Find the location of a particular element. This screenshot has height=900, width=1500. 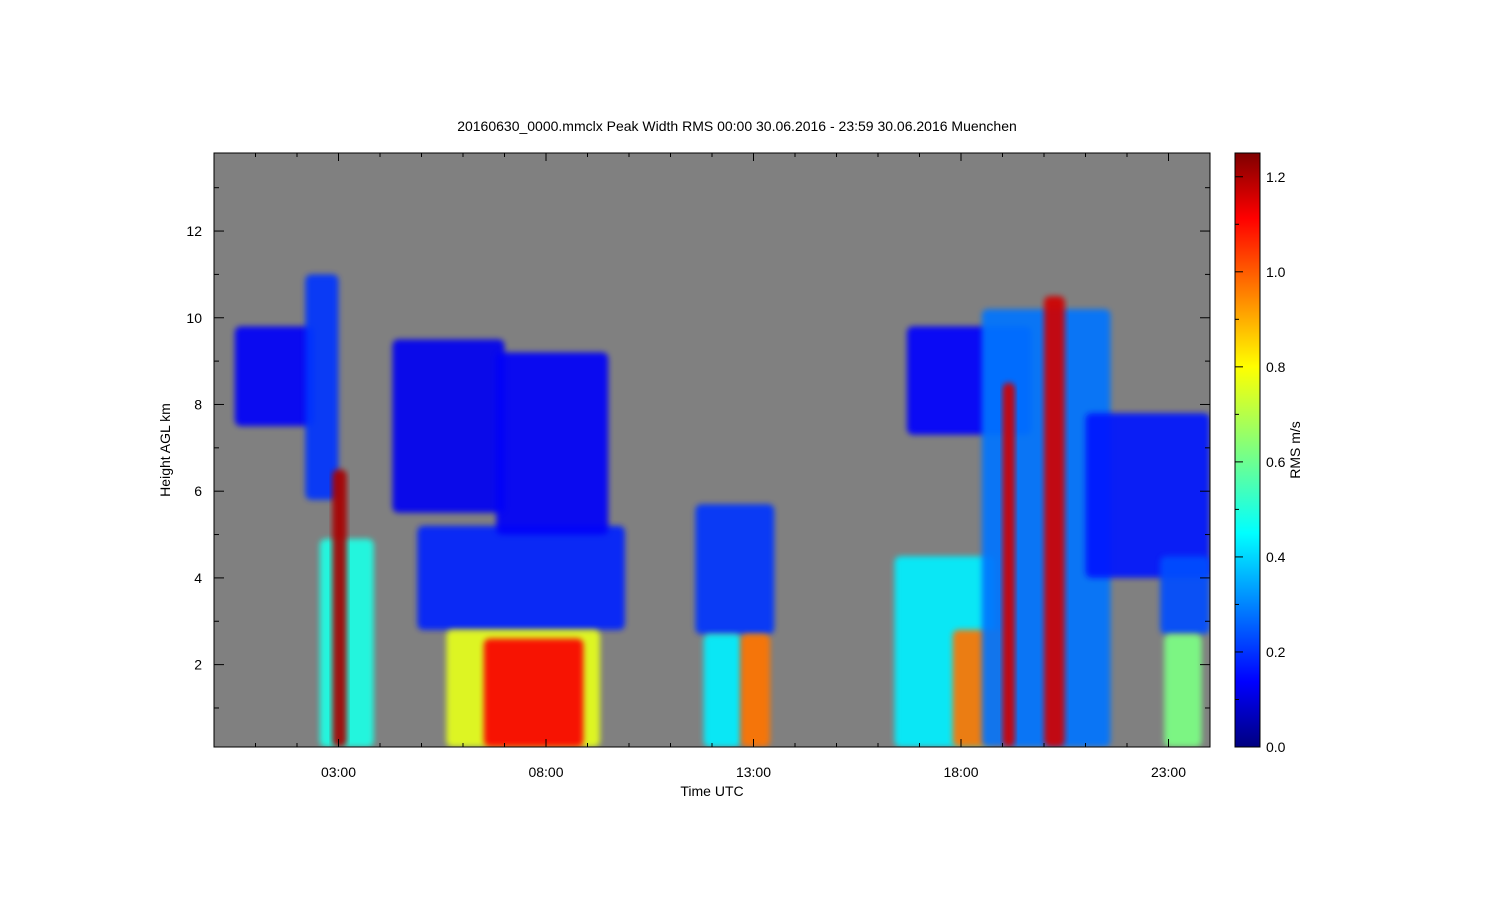

y-tick-label: 4 is located at coordinates (198, 578).